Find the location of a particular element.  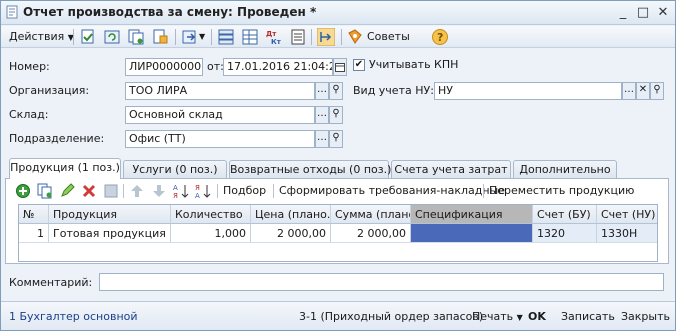

division-field: Офис (ТТ) is located at coordinates (220, 139).